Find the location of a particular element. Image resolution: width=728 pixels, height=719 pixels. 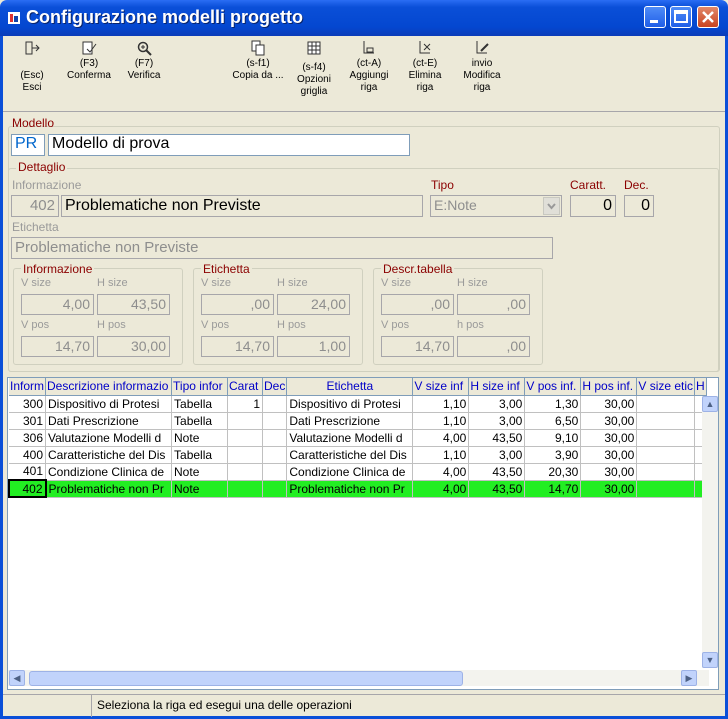

delete-row-button: (ct-E) Elimina riga is located at coordinates (425, 67).